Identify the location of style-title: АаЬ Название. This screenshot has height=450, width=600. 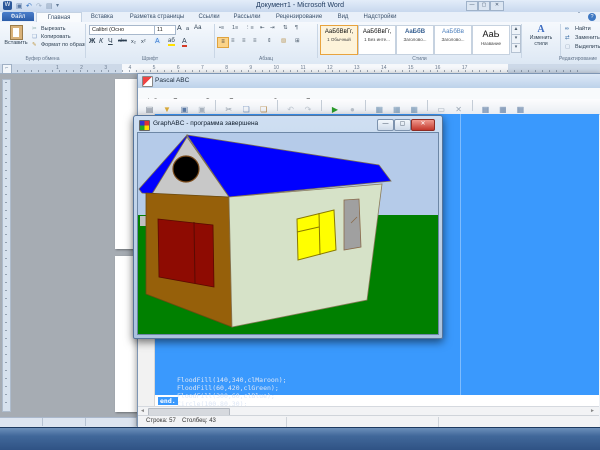
(491, 40).